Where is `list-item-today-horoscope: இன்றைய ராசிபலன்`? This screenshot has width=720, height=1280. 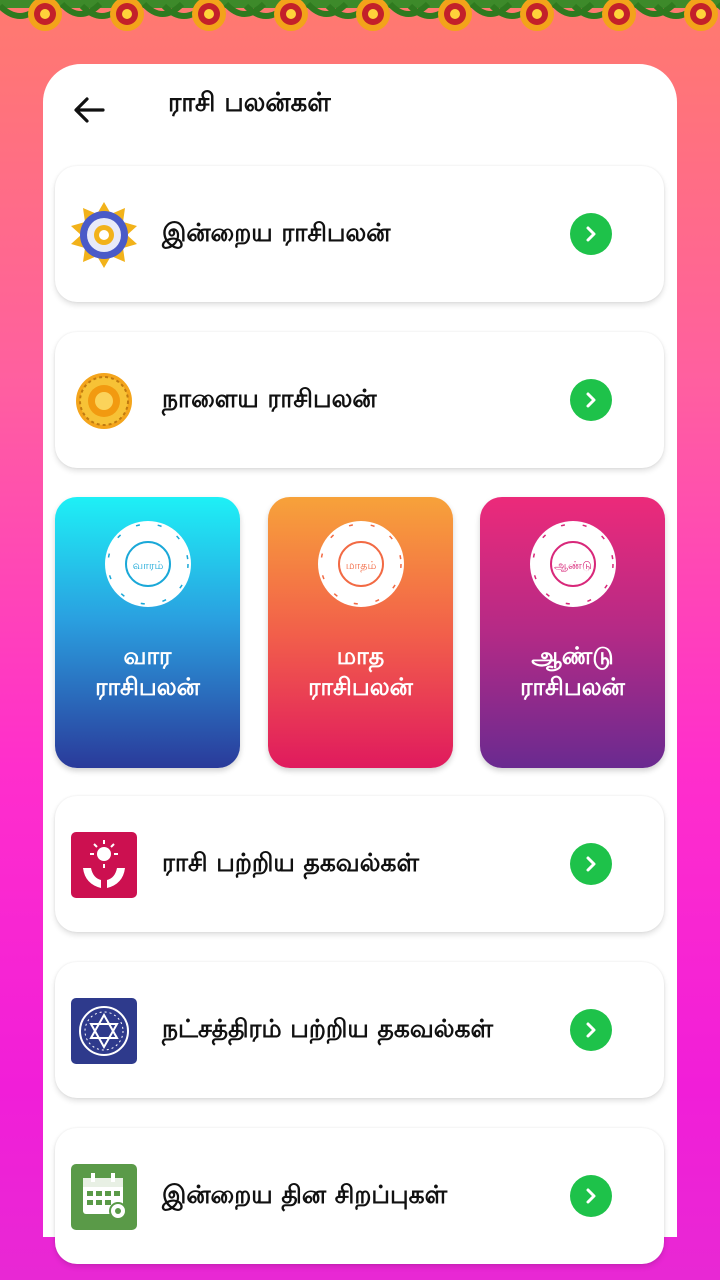 list-item-today-horoscope: இன்றைய ராசிபலன் is located at coordinates (359, 234).